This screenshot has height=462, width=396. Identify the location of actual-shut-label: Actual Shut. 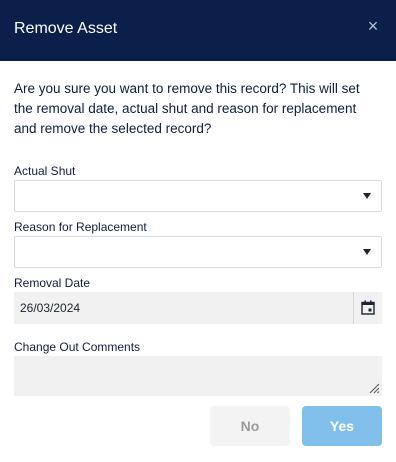
(45, 171).